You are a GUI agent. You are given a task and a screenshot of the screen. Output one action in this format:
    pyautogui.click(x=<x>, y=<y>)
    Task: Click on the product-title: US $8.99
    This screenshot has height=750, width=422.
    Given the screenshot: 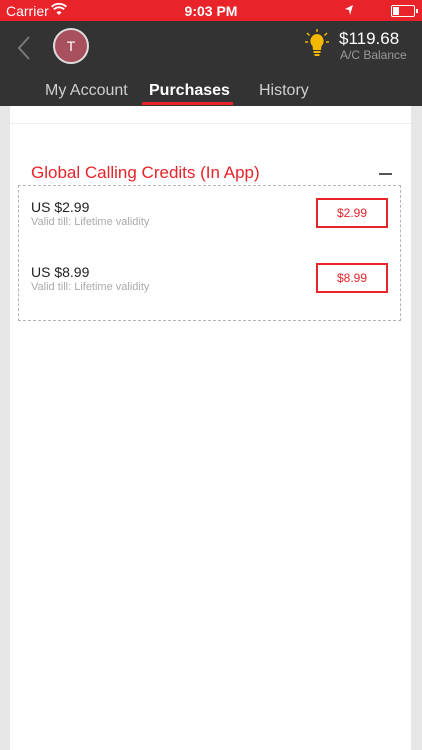 What is the action you would take?
    pyautogui.click(x=60, y=272)
    